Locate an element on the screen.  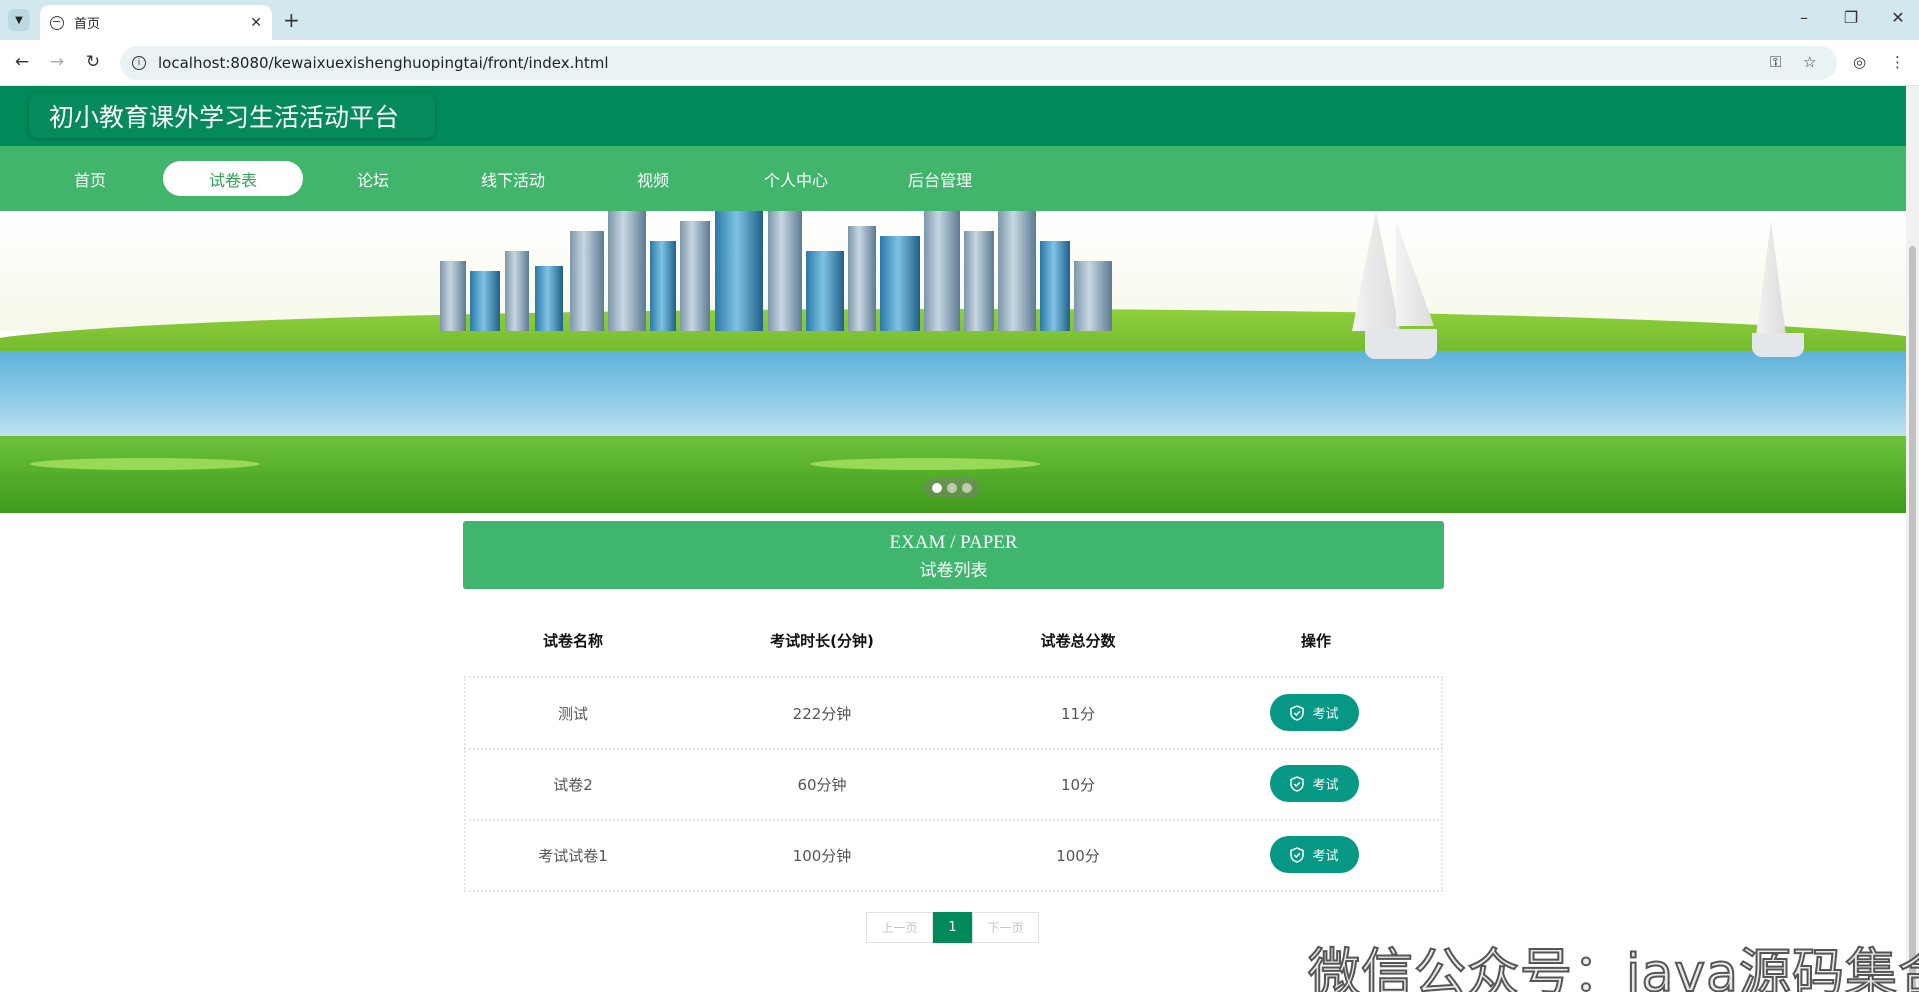
carousel-indicator is located at coordinates (952, 488).